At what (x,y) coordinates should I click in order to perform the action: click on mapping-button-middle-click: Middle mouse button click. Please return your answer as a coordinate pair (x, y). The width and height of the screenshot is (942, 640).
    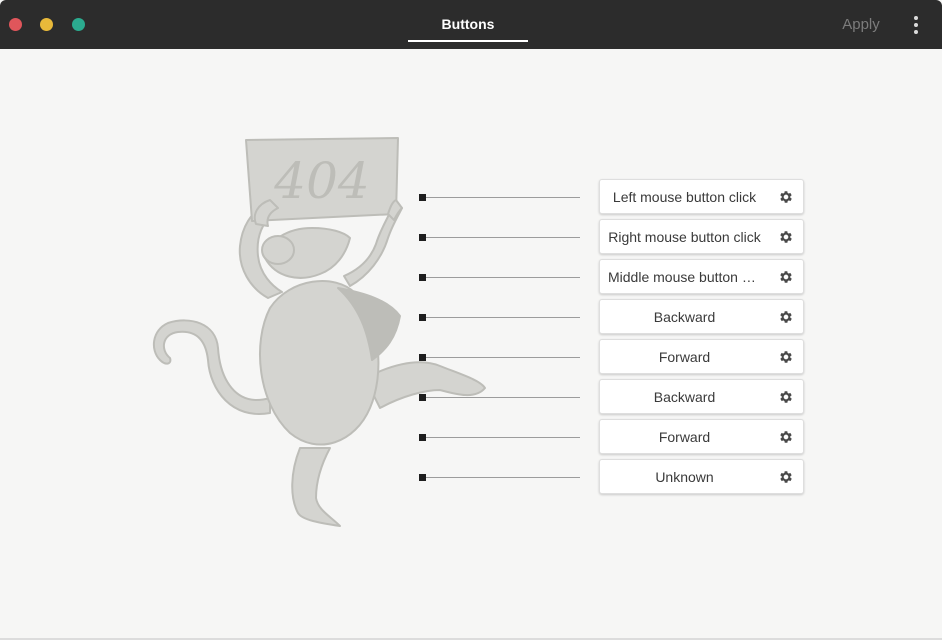
    Looking at the image, I should click on (701, 276).